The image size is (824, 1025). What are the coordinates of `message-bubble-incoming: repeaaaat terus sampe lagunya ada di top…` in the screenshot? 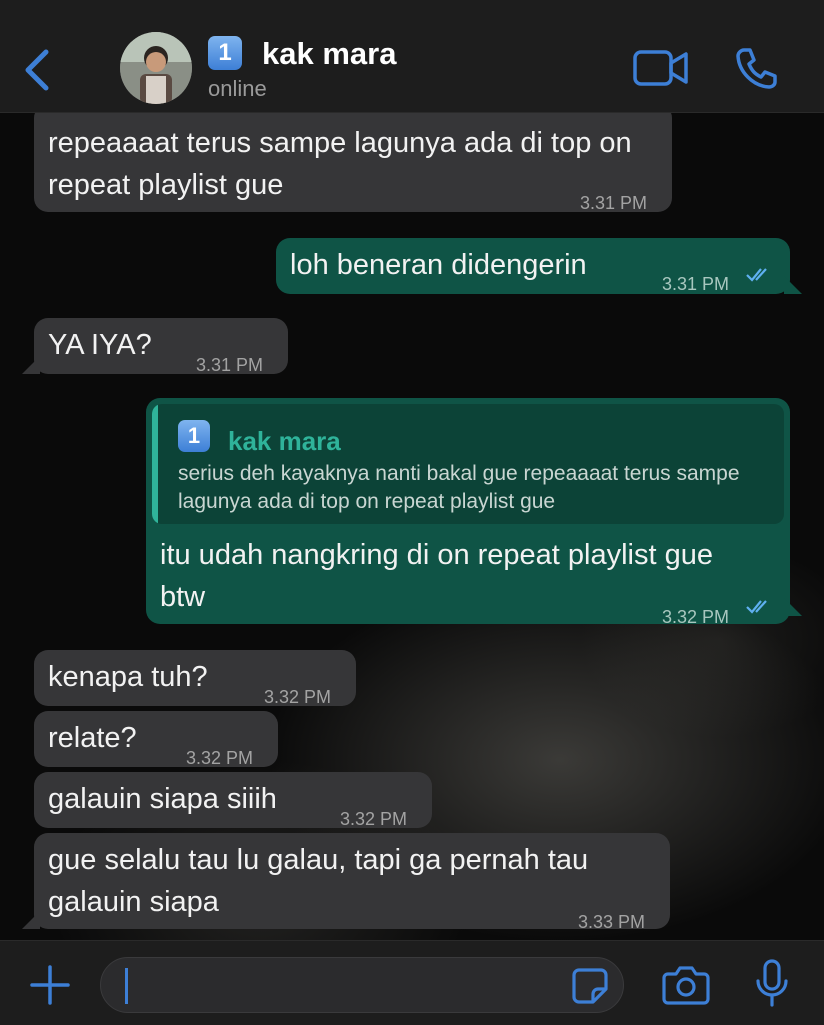 It's located at (353, 158).